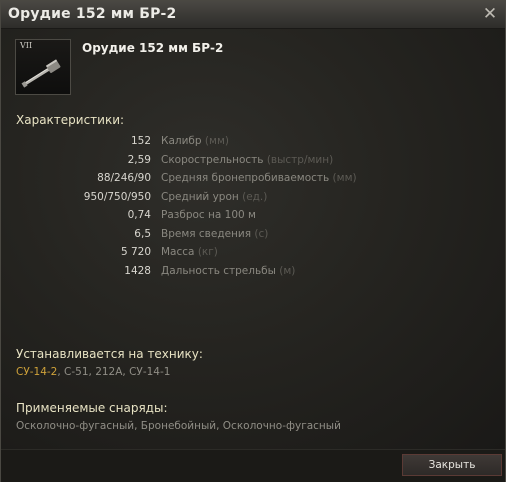  I want to click on stat-value: 6,5, so click(142, 233).